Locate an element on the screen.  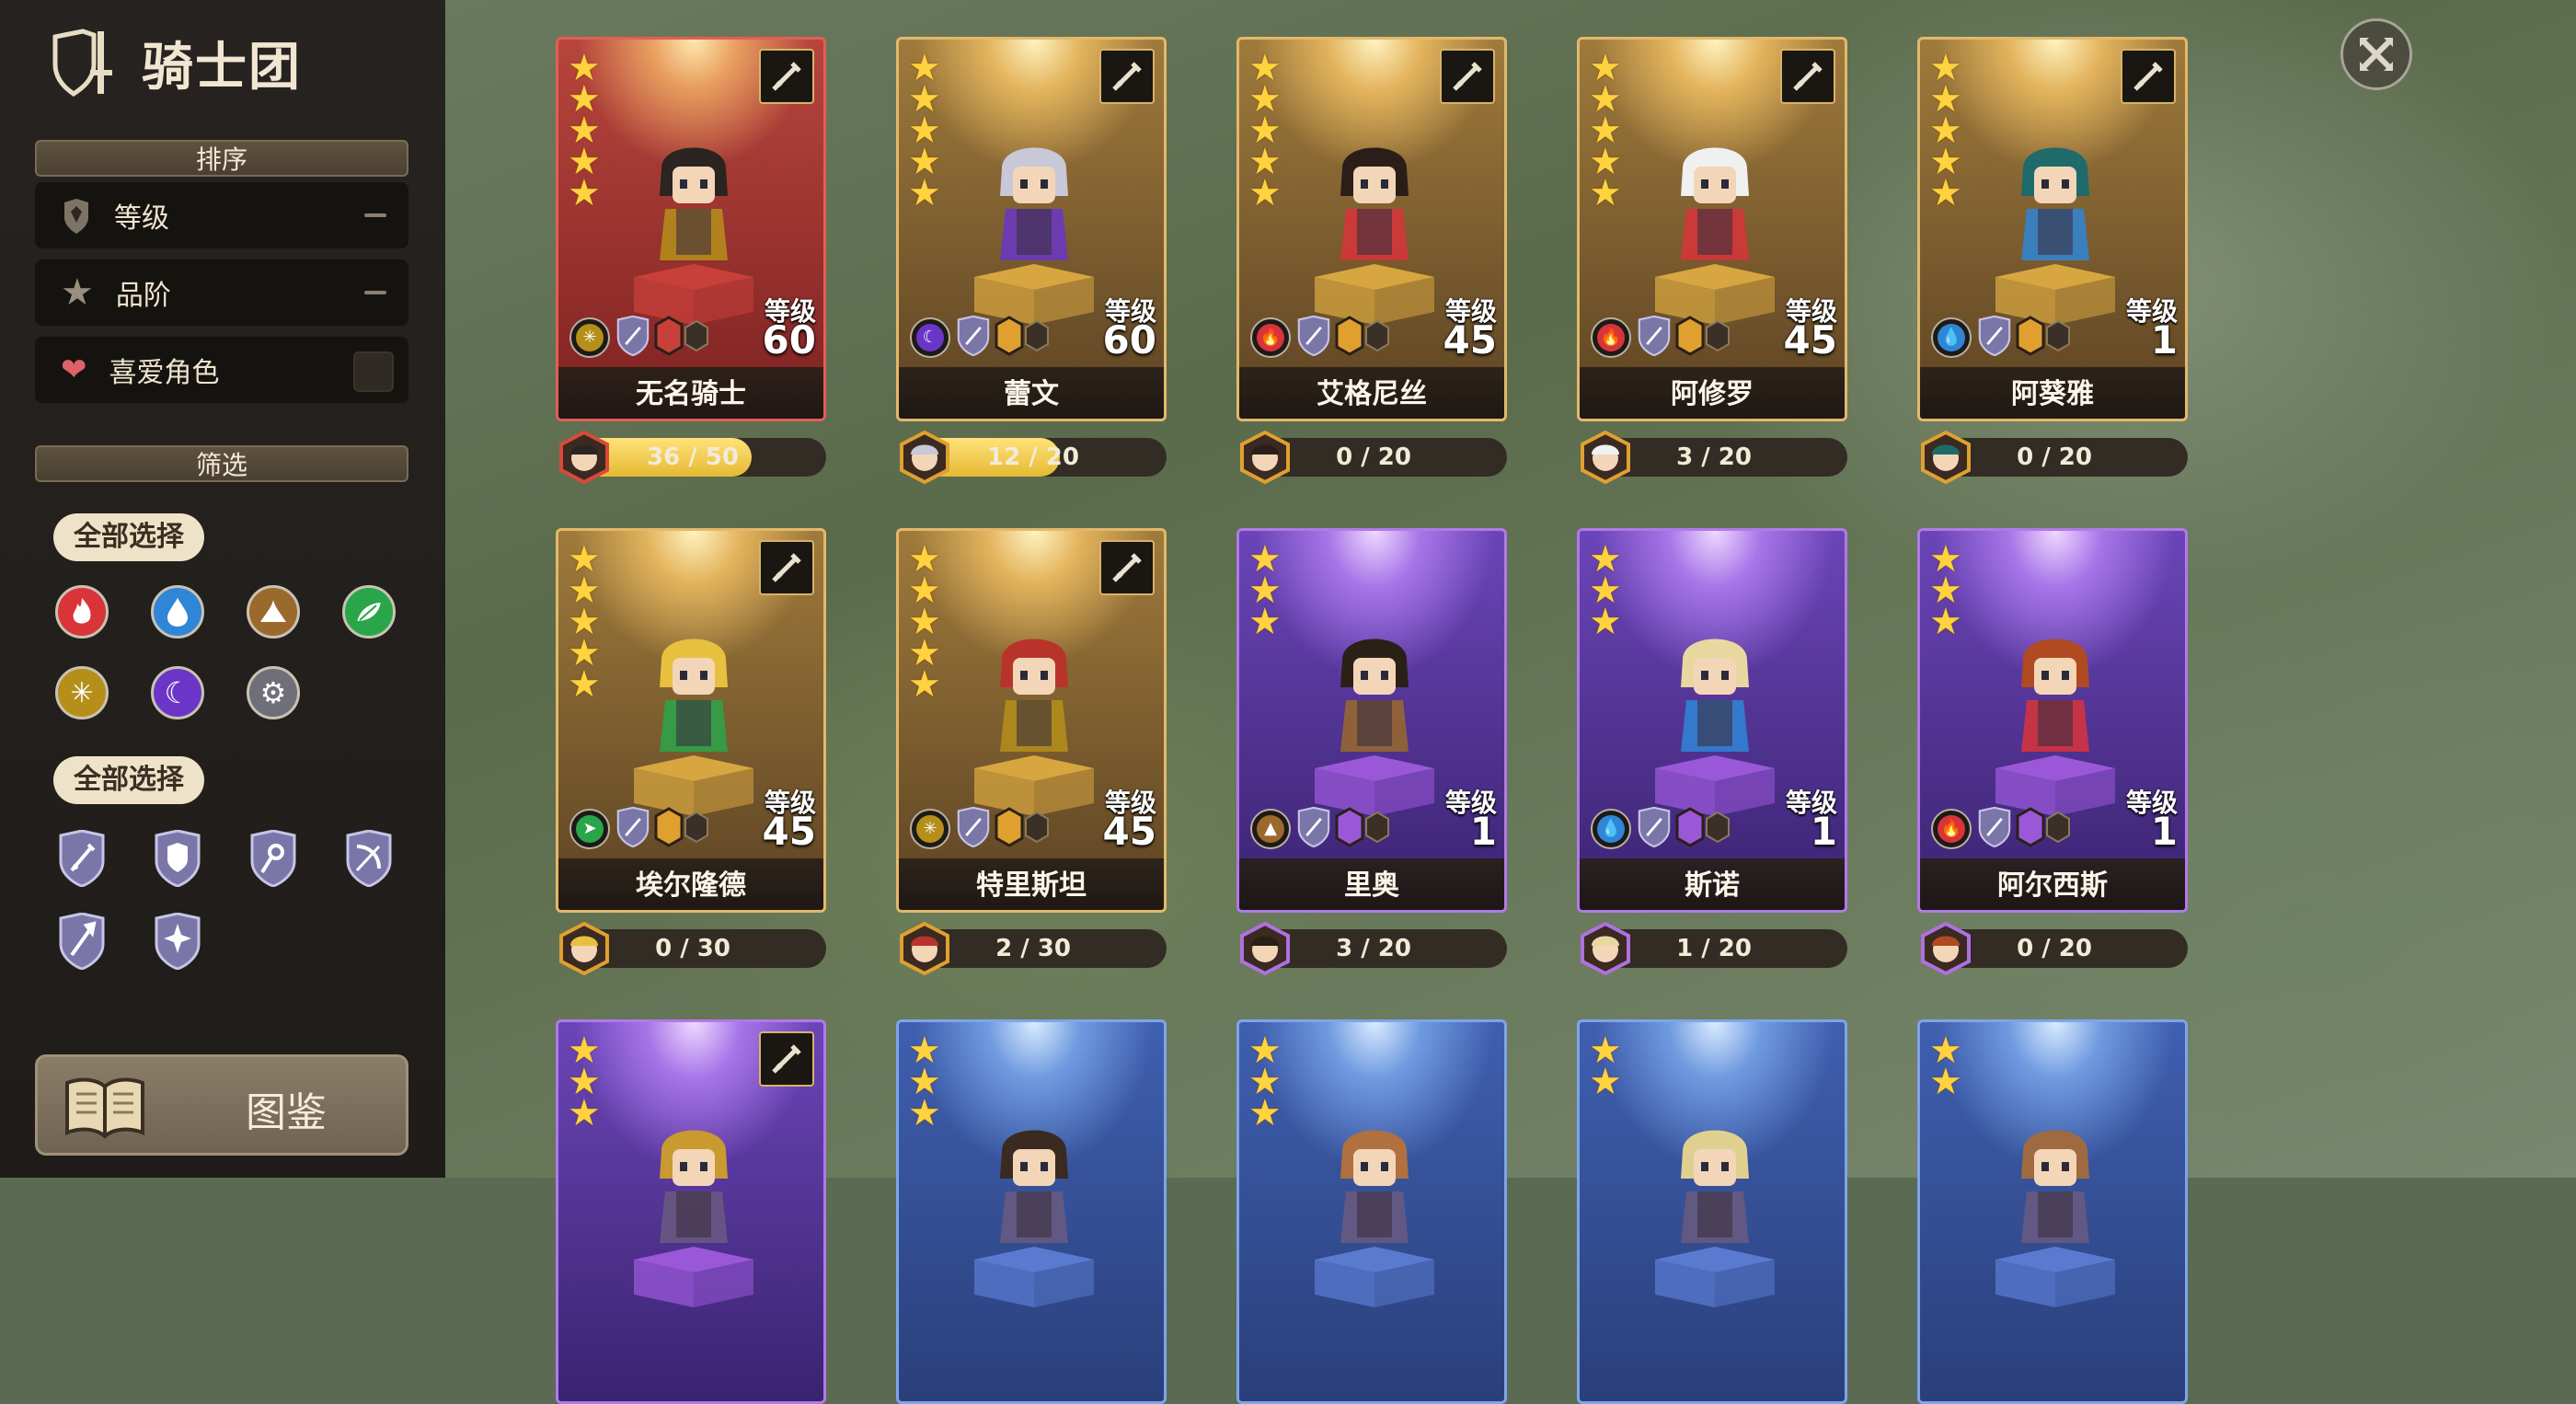
select-all-classes-button: 全部选择 is located at coordinates (128, 780).